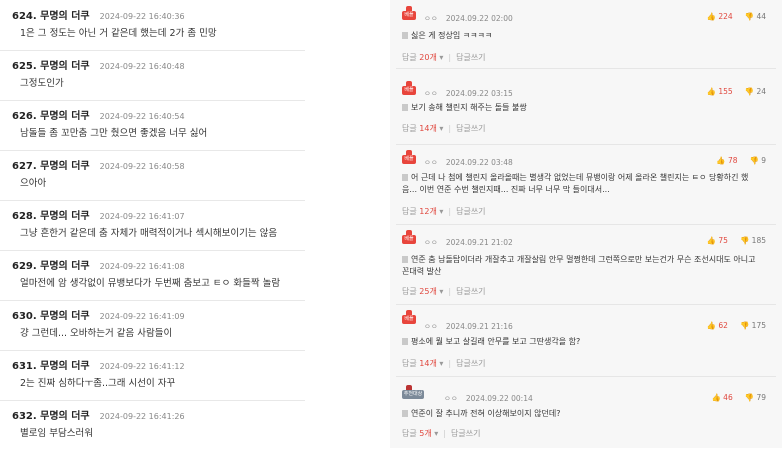 This screenshot has height=450, width=782. I want to click on upvote-button: 👍 46, so click(721, 397).